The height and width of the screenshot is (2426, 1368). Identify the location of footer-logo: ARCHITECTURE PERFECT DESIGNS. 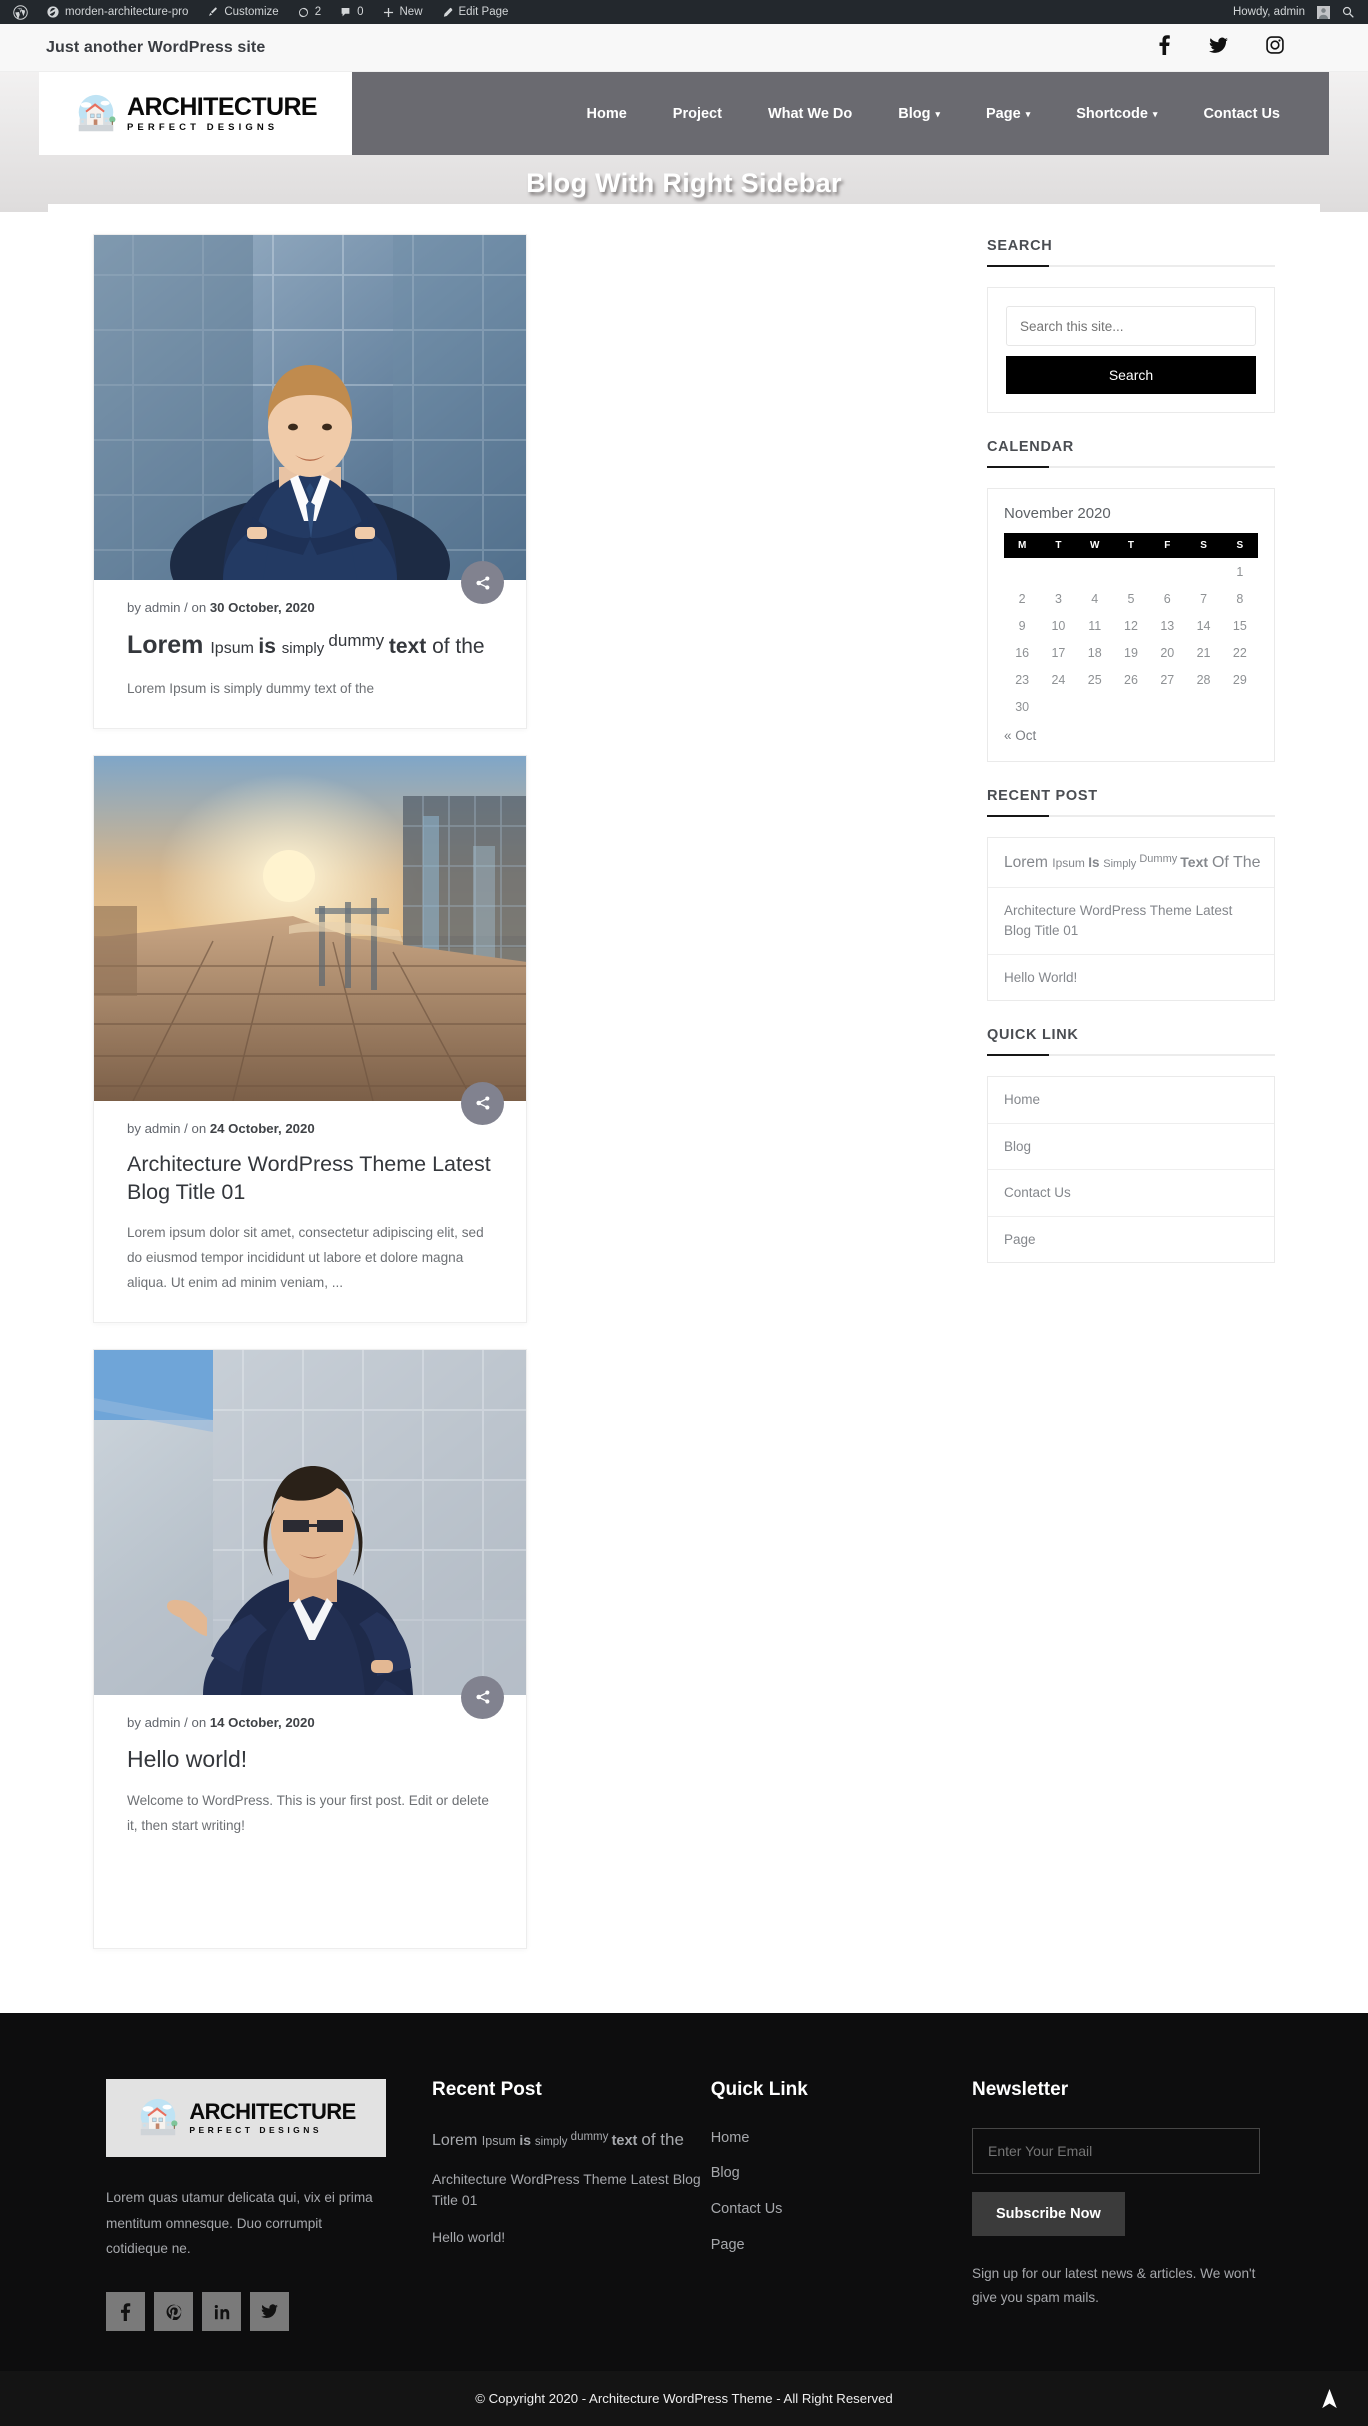
(246, 2117).